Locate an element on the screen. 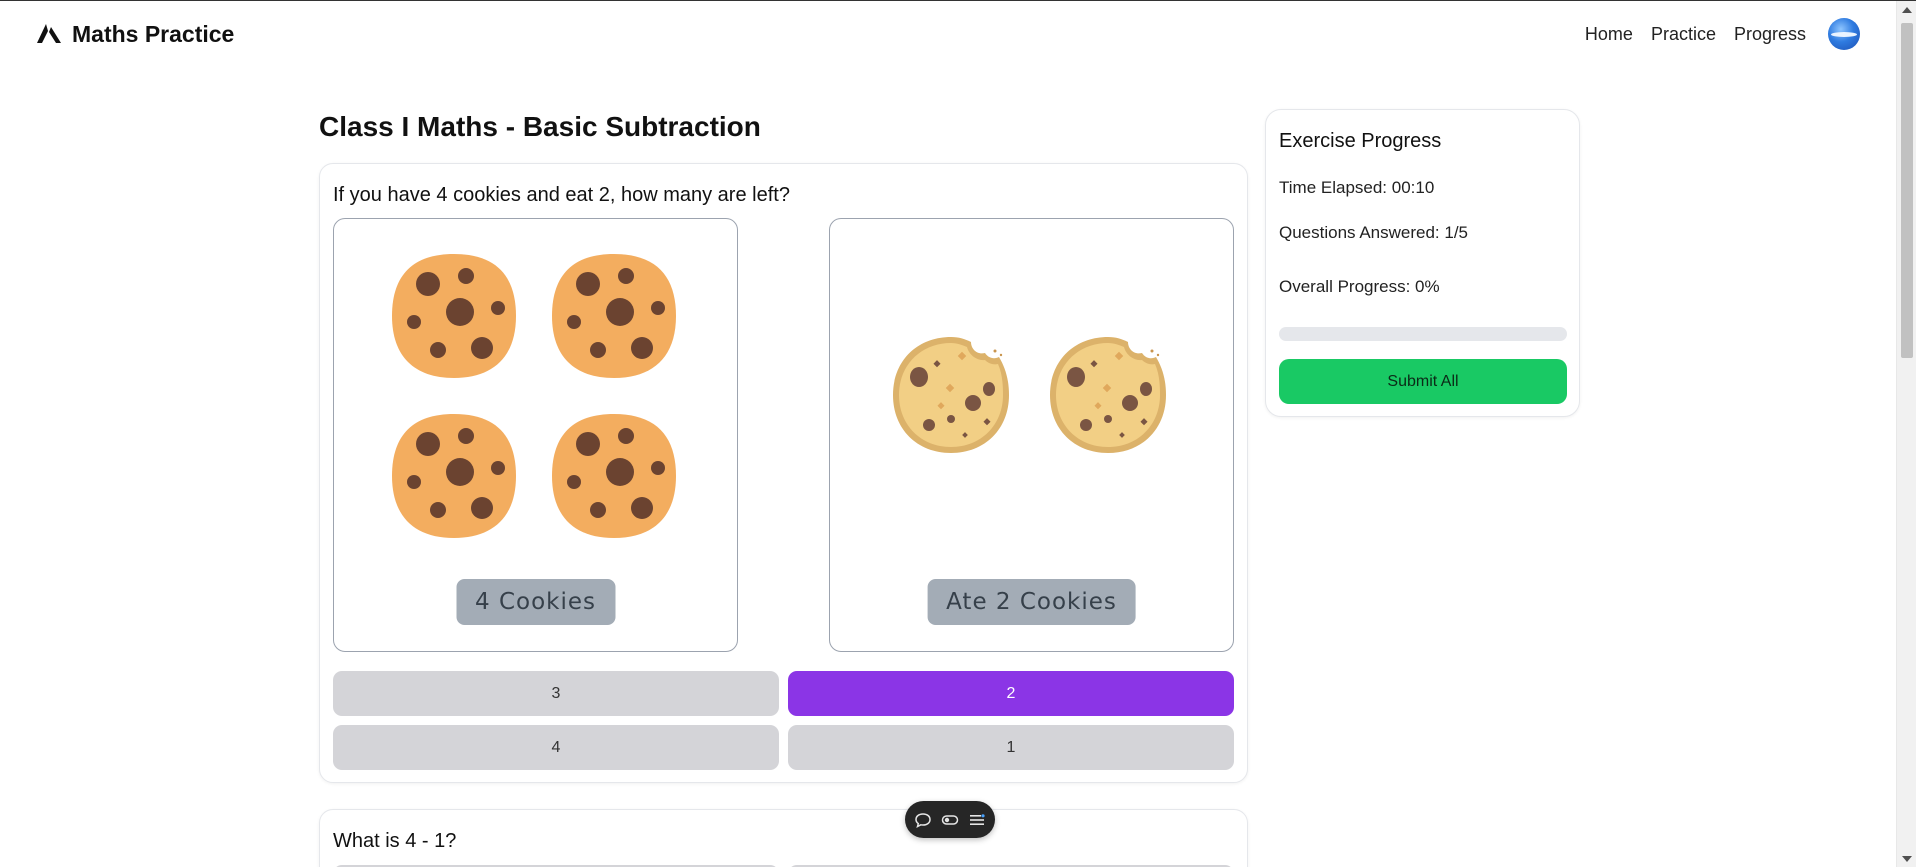  answer-option: 2 is located at coordinates (1011, 693).